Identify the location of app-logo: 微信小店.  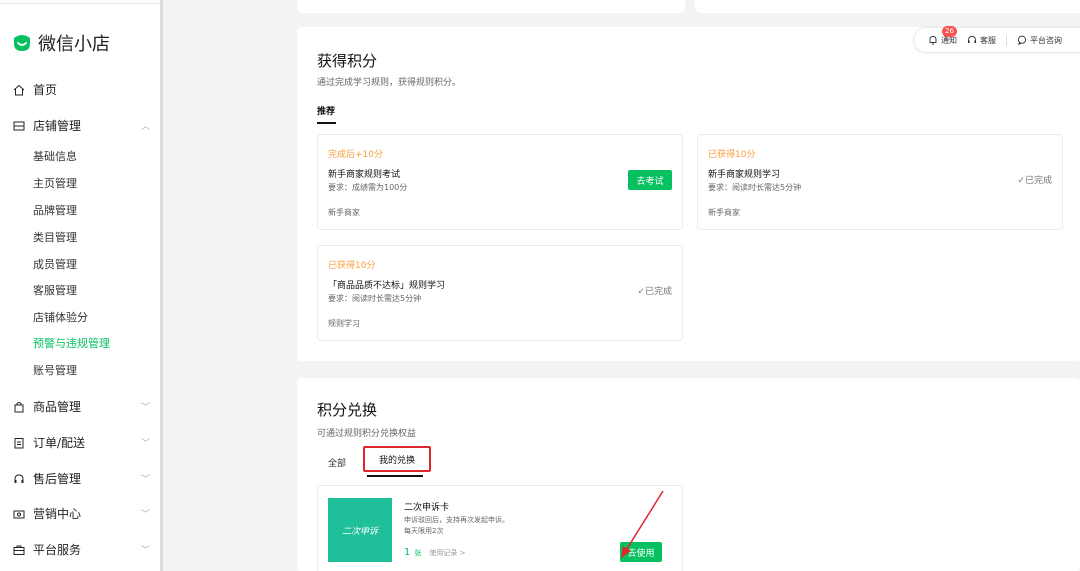
(61, 43).